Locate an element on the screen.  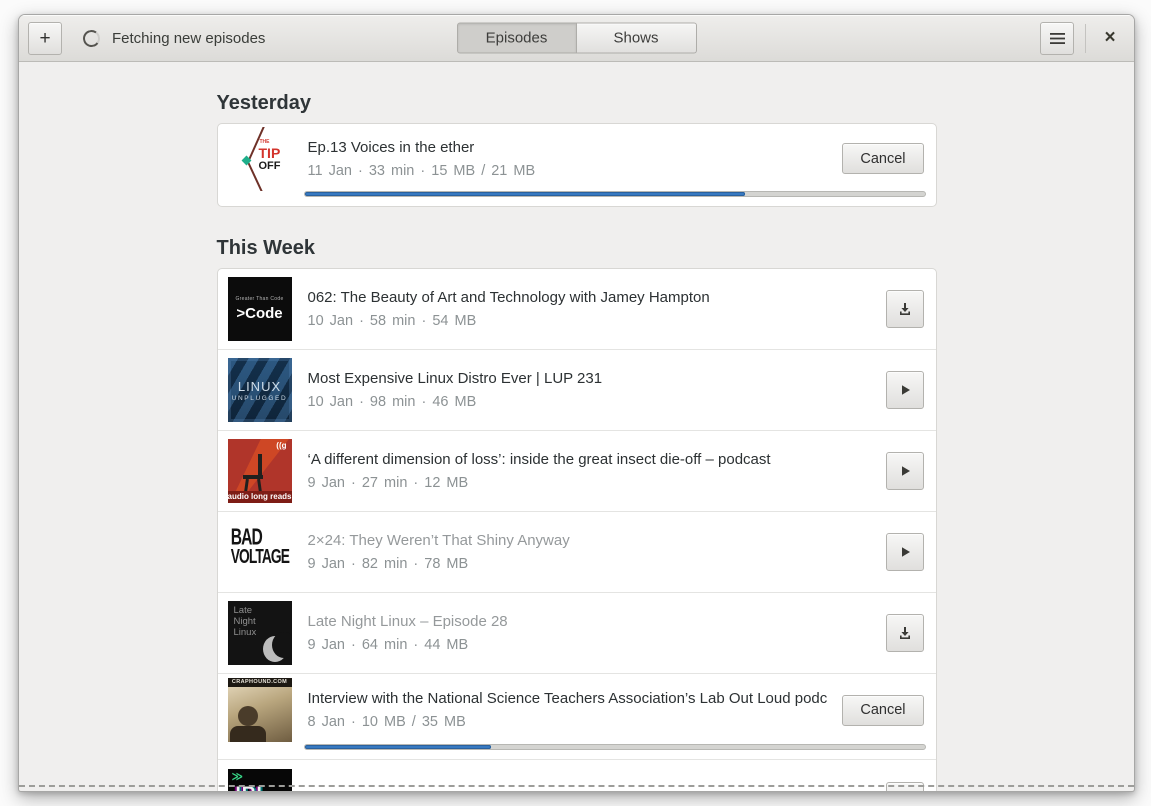
episode-title: 2×24: They Weren’t That Shiny Anyway is located at coordinates (438, 540).